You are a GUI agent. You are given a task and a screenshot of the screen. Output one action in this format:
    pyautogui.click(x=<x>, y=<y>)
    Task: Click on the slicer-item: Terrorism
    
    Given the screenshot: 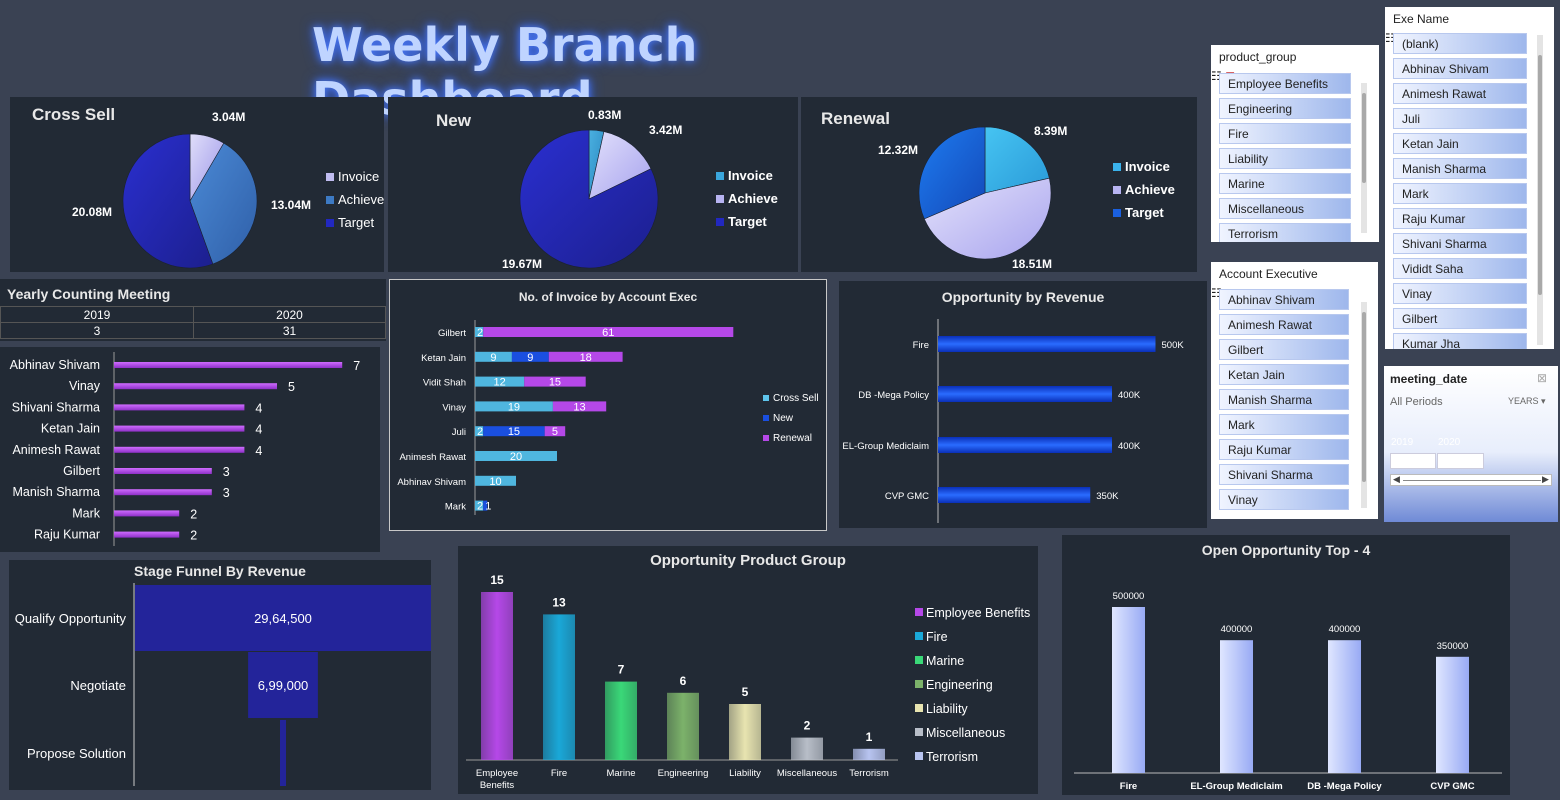 What is the action you would take?
    pyautogui.click(x=1285, y=232)
    